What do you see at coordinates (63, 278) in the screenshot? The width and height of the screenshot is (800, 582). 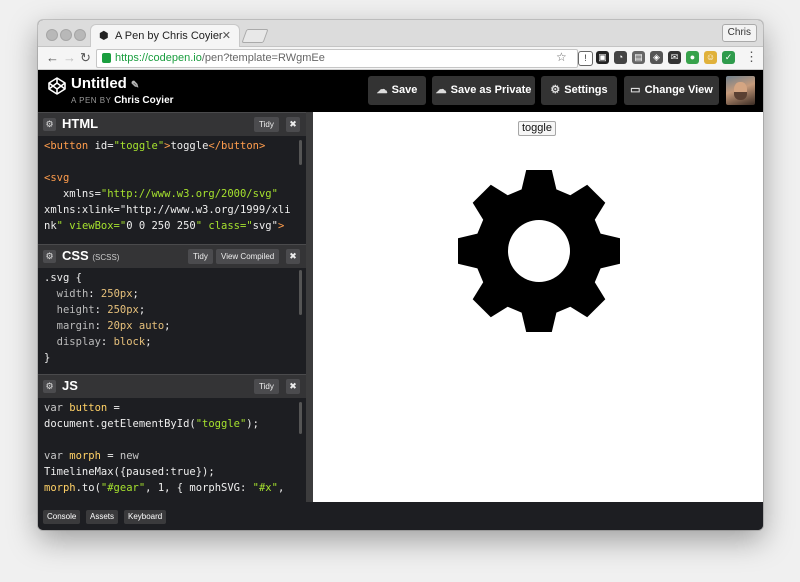 I see `css-code-line: .svg {` at bounding box center [63, 278].